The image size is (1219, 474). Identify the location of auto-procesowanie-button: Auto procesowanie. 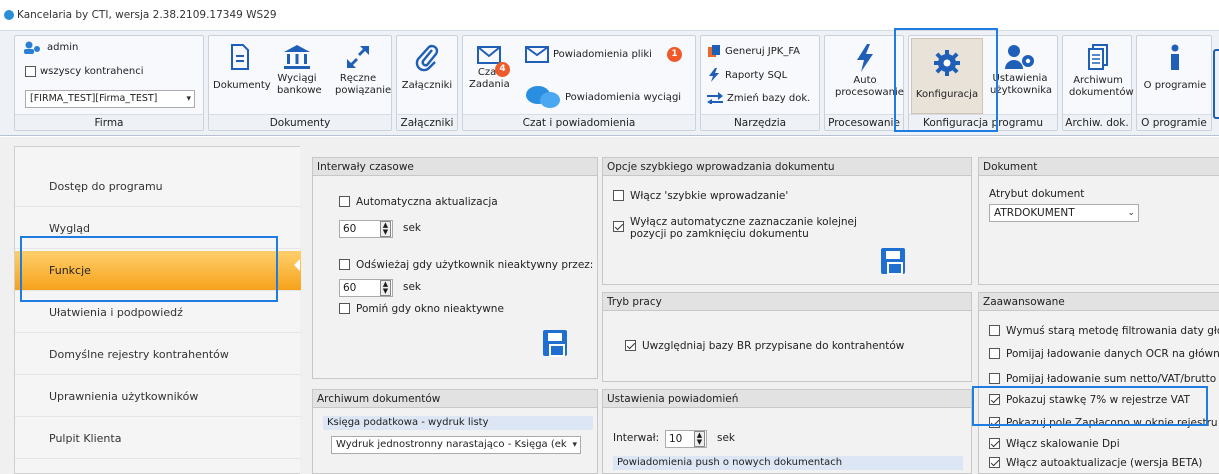
(866, 71).